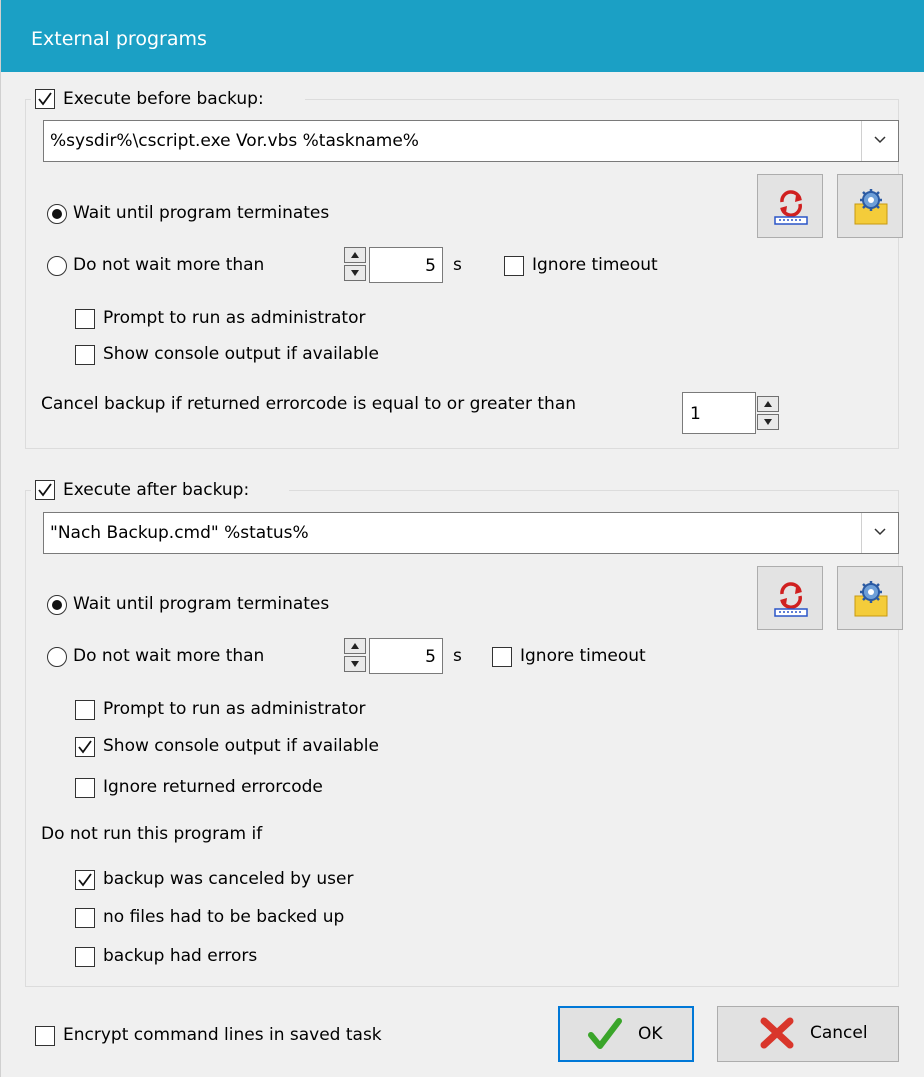 This screenshot has width=924, height=1077. I want to click on canceled-by-user-checkbox, so click(85, 880).